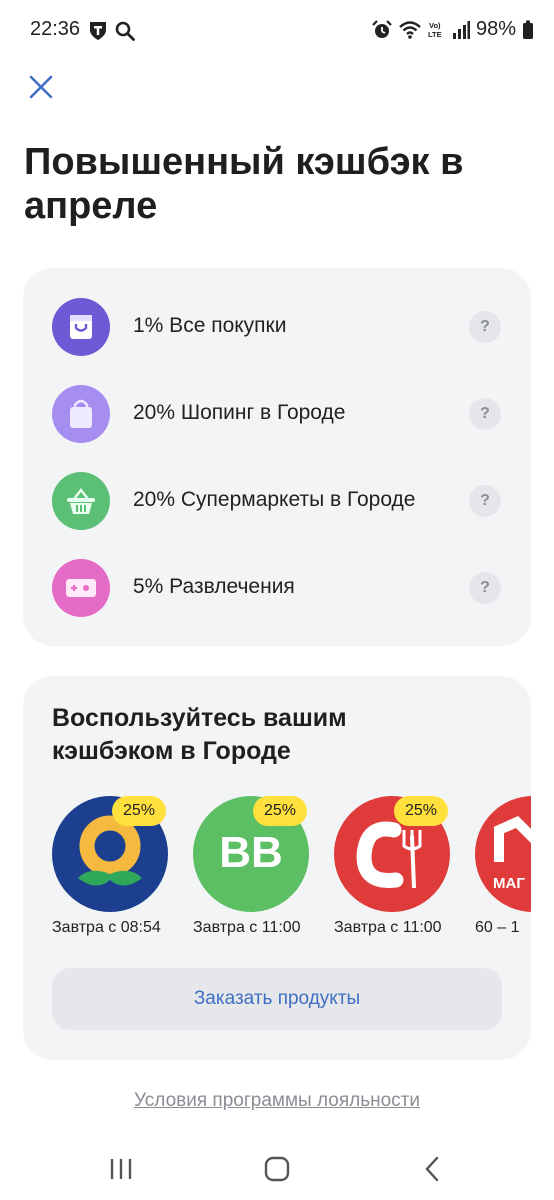  What do you see at coordinates (214, 586) in the screenshot?
I see `cashback-label: 5% Развлечения` at bounding box center [214, 586].